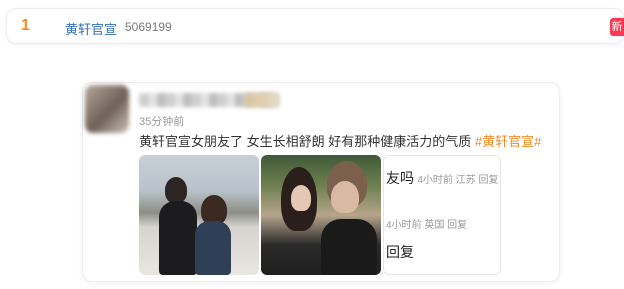  I want to click on hot-search-row: 1 黄轩官宣 5069199 新, so click(315, 26).